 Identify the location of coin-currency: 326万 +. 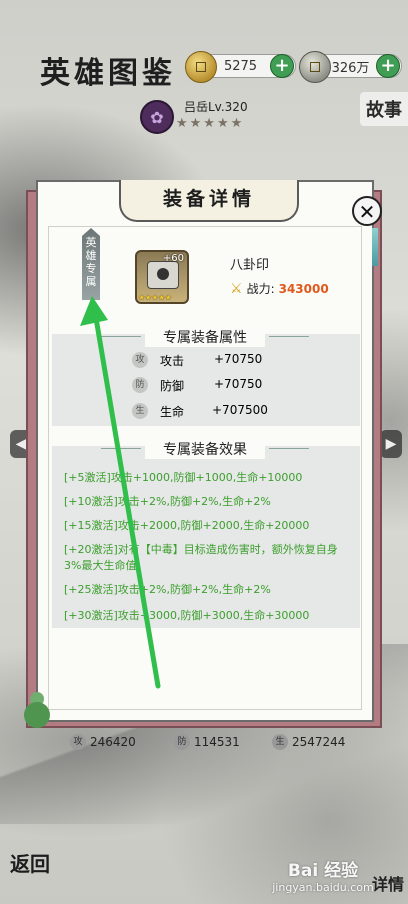
(350, 67).